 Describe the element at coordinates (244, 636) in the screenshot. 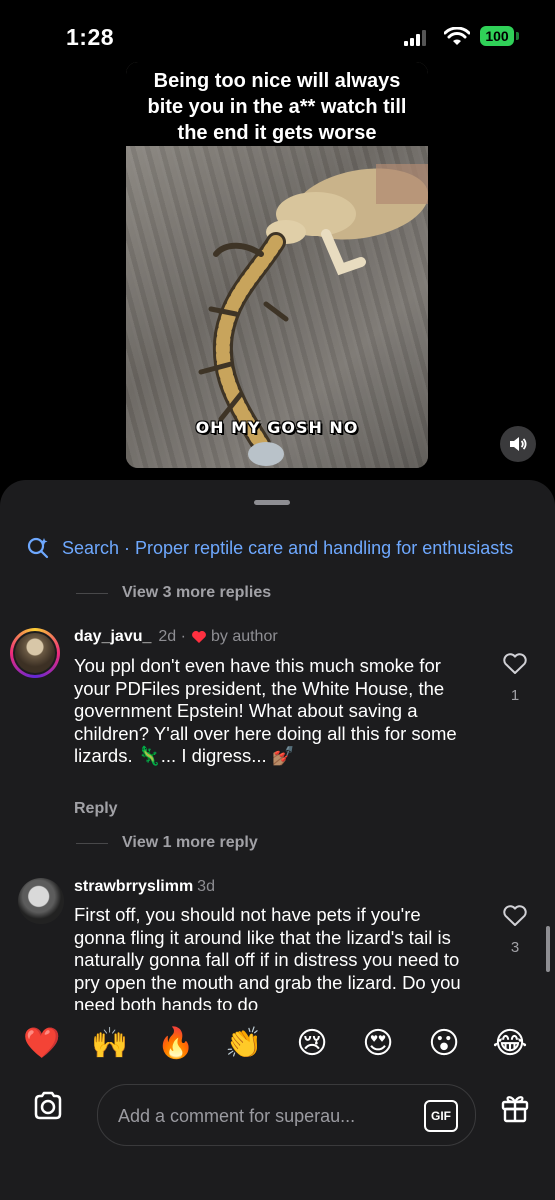

I see `liked-by-author-label: by author` at that location.